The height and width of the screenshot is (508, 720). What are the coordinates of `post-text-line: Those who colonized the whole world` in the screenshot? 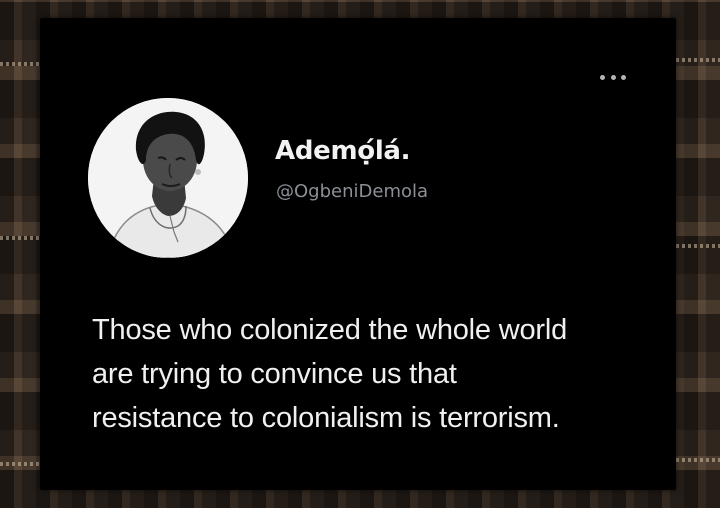 It's located at (329, 330).